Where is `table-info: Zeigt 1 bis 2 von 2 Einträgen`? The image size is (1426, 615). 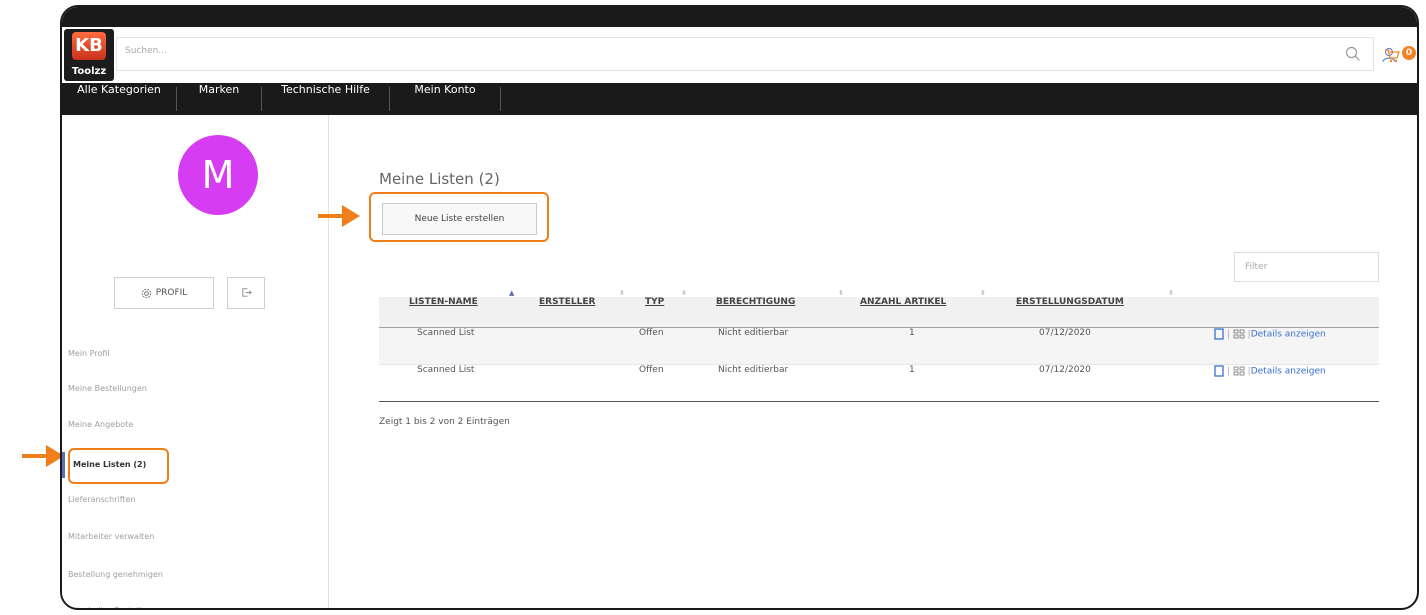 table-info: Zeigt 1 bis 2 von 2 Einträgen is located at coordinates (444, 422).